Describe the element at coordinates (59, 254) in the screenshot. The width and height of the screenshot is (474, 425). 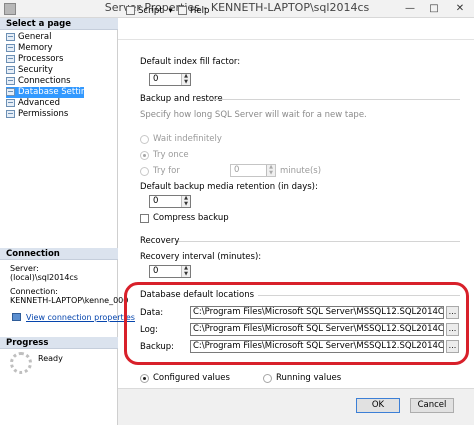
I see `connection-header: Connection` at that location.